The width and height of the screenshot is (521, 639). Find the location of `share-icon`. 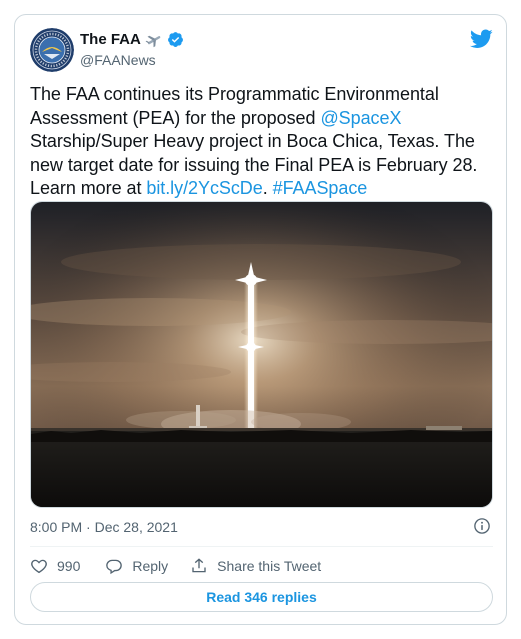

share-icon is located at coordinates (199, 565).